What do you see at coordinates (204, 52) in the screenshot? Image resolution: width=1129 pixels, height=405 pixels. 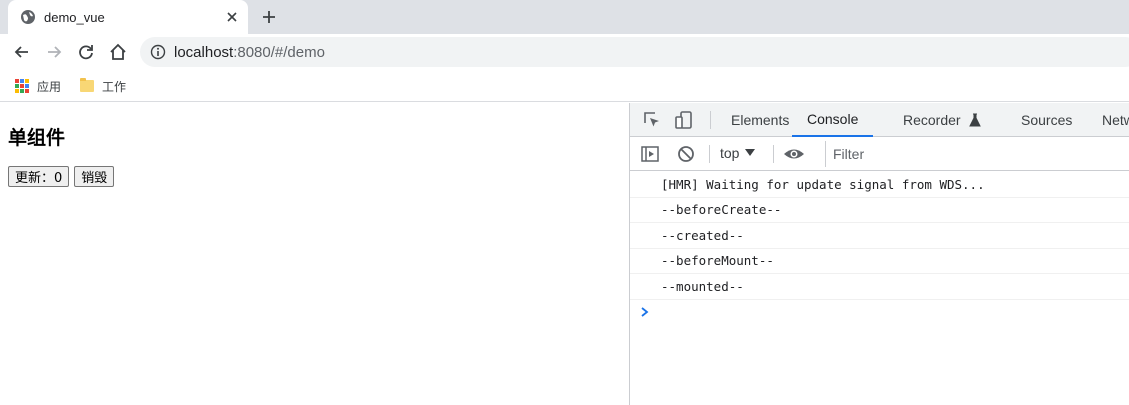 I see `url-host: localhost` at bounding box center [204, 52].